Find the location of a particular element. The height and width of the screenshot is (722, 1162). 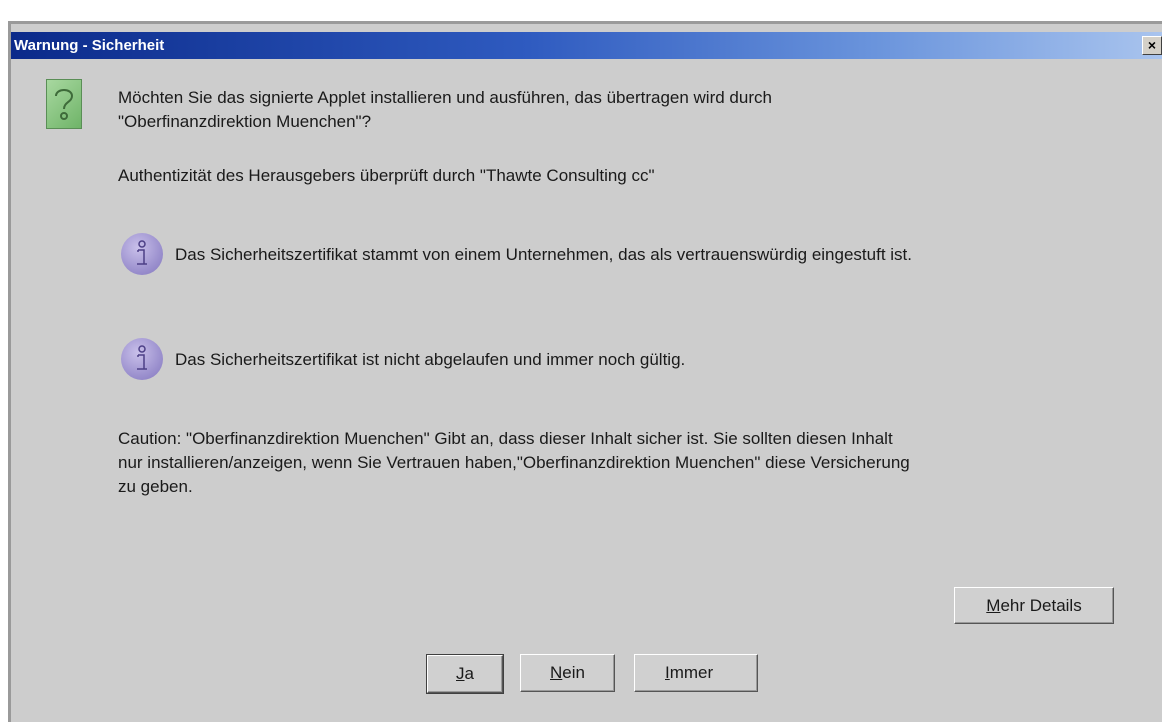

no-label: ein is located at coordinates (573, 672).